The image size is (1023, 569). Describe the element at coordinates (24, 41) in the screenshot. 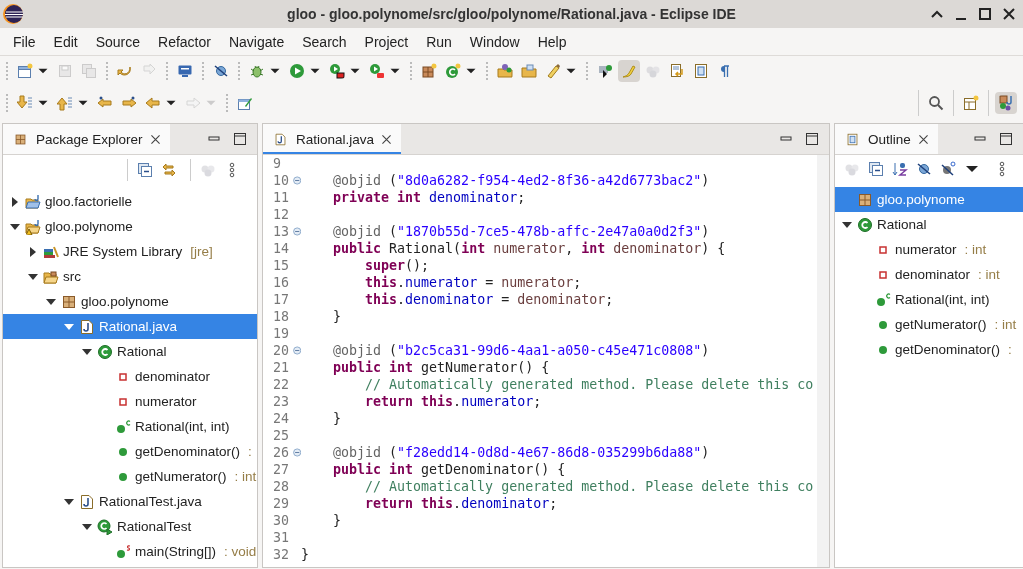

I see `menu-item: File` at that location.